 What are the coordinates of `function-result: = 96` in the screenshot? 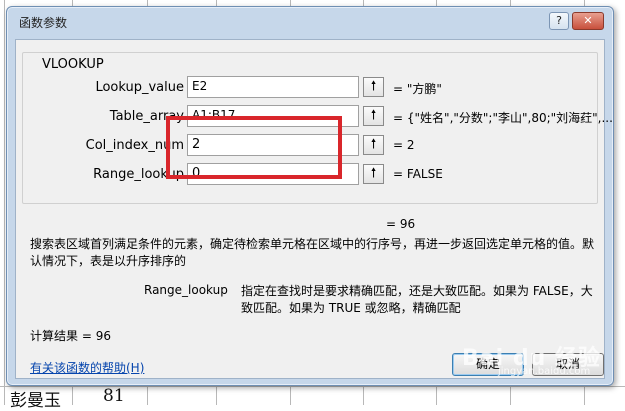 It's located at (401, 224).